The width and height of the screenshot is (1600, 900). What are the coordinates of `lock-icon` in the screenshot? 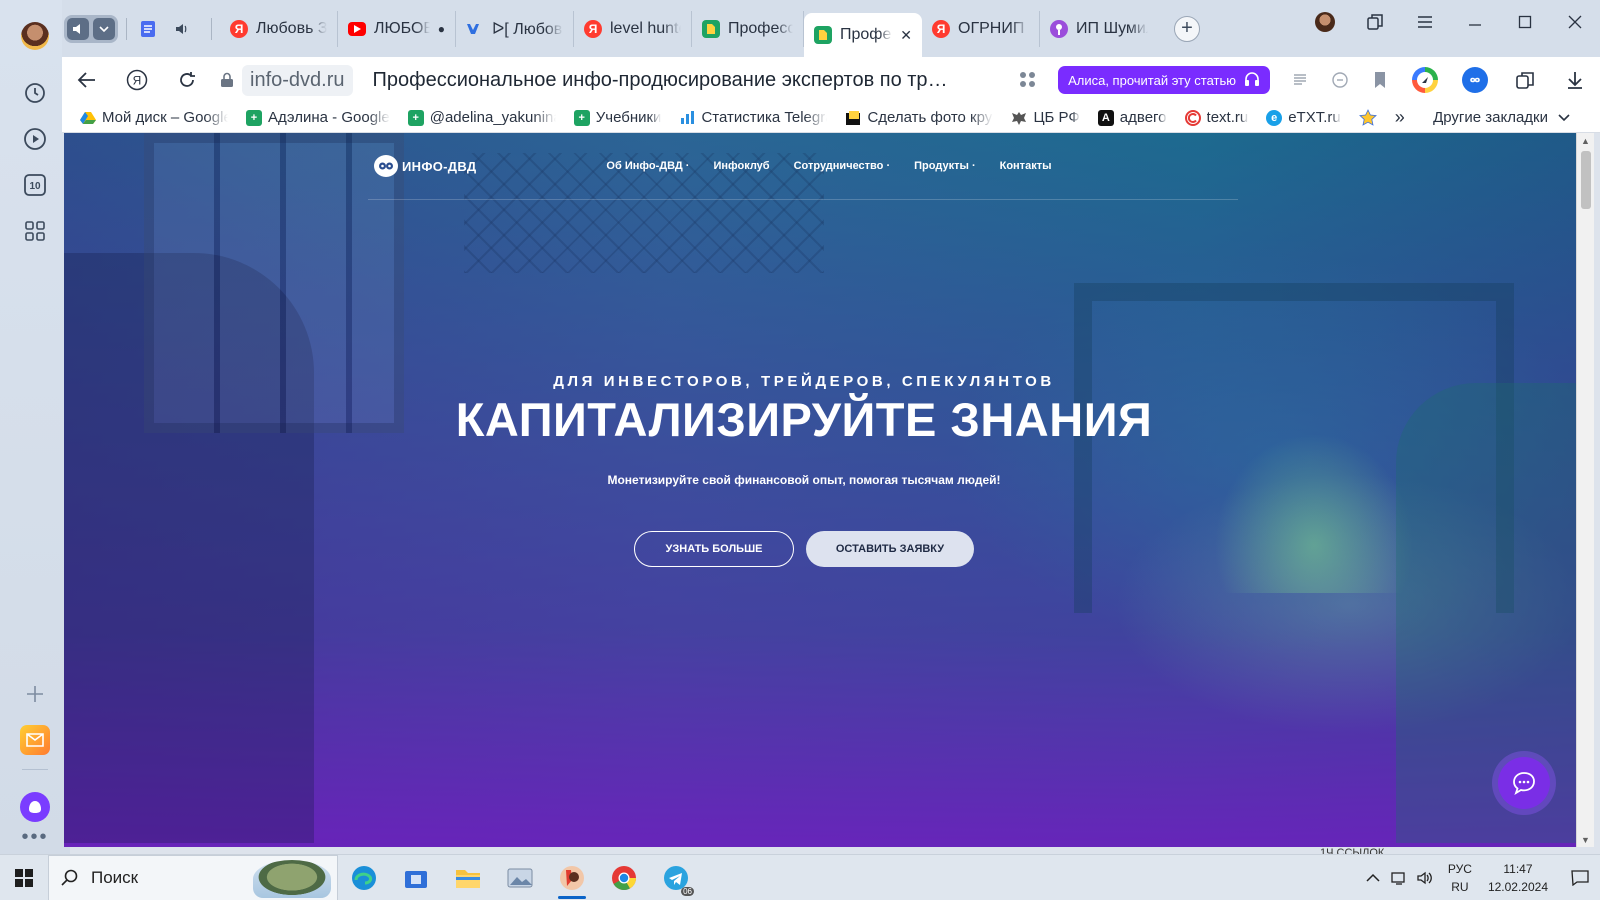 It's located at (227, 80).